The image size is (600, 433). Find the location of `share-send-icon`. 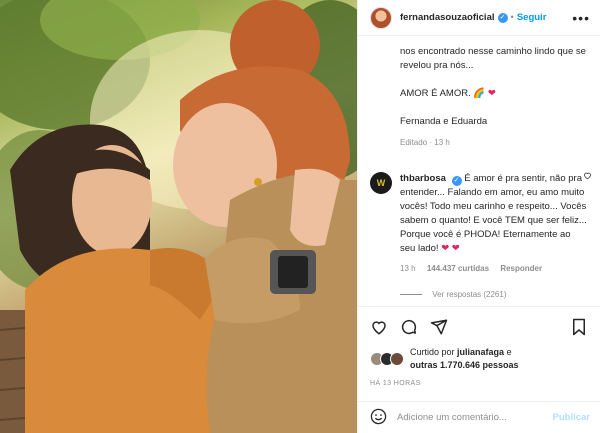

share-send-icon is located at coordinates (439, 327).